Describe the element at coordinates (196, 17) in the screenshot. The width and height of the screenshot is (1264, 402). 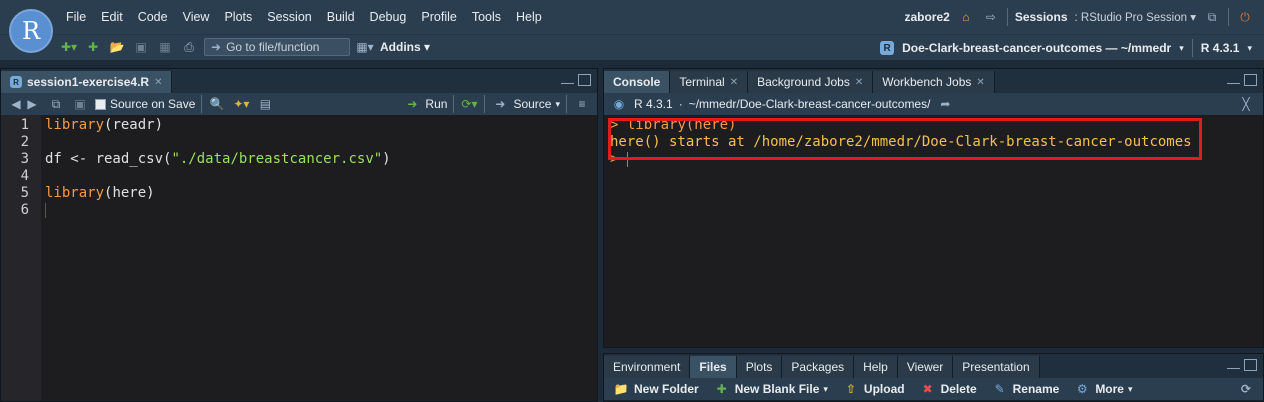
I see `menu-view: View` at that location.